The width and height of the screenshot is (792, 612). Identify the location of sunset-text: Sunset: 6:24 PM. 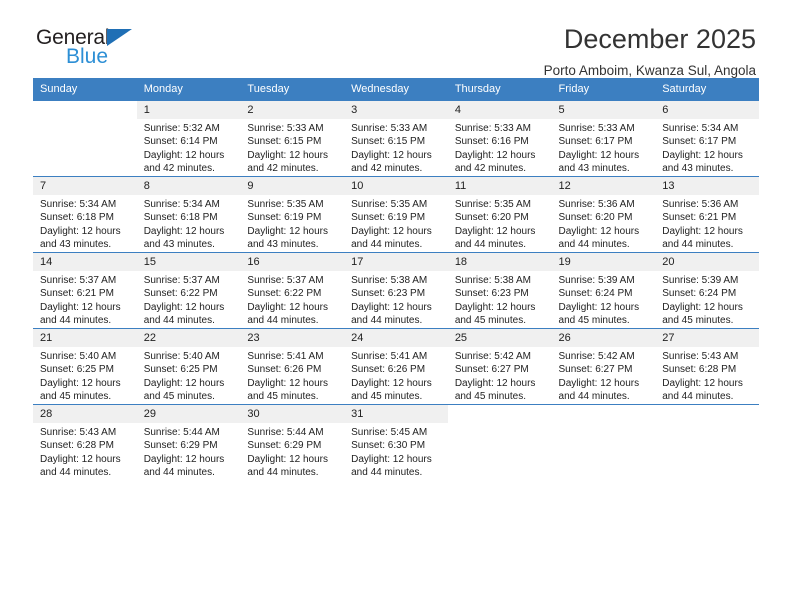
(699, 294).